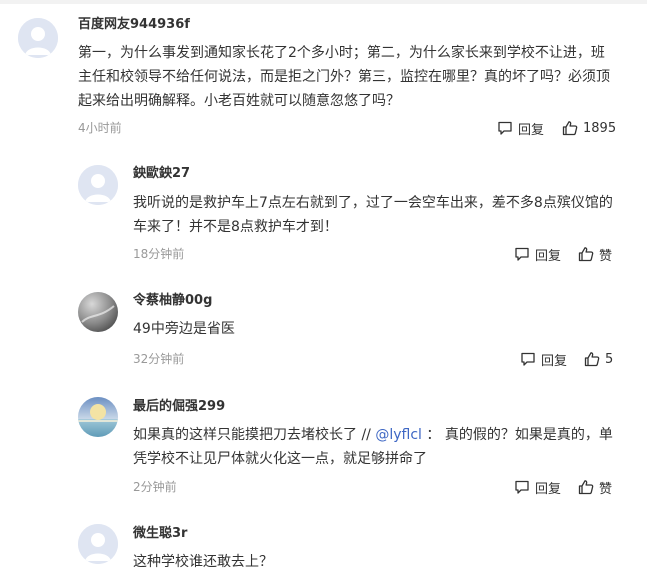  Describe the element at coordinates (172, 301) in the screenshot. I see `username: 令蔡柚静00g` at that location.